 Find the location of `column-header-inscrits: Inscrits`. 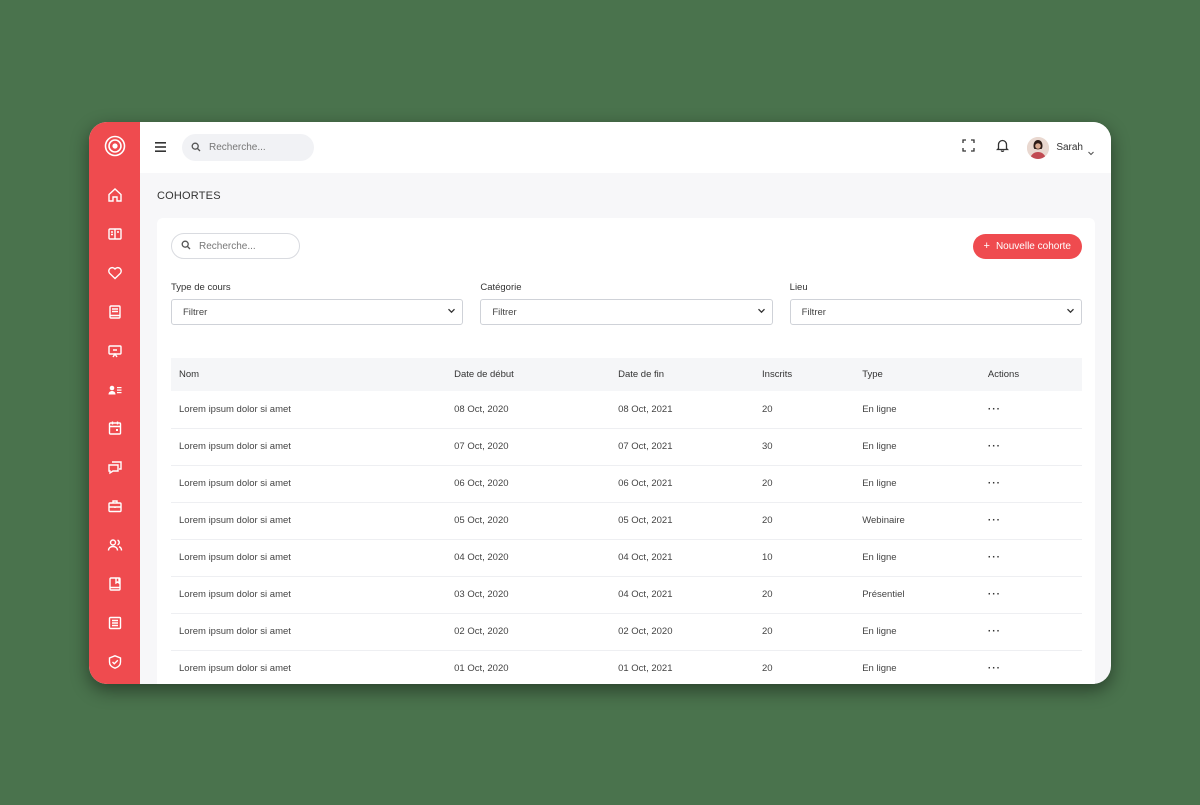

column-header-inscrits: Inscrits is located at coordinates (804, 374).